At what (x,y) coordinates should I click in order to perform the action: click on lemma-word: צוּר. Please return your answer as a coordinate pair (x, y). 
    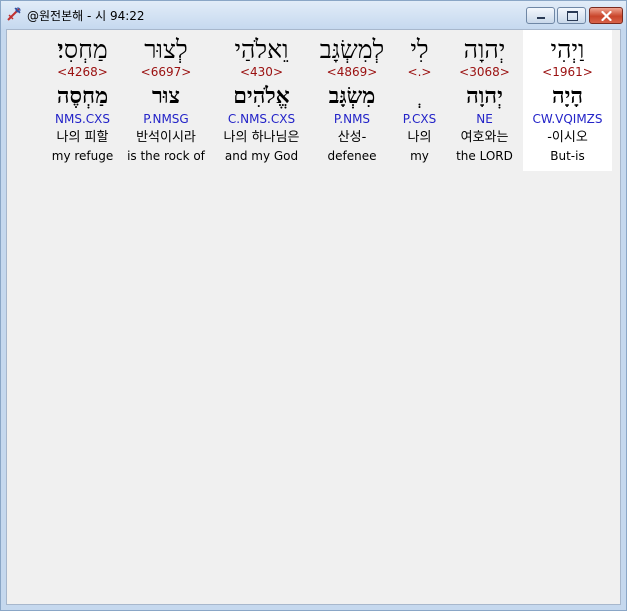
    Looking at the image, I should click on (166, 96).